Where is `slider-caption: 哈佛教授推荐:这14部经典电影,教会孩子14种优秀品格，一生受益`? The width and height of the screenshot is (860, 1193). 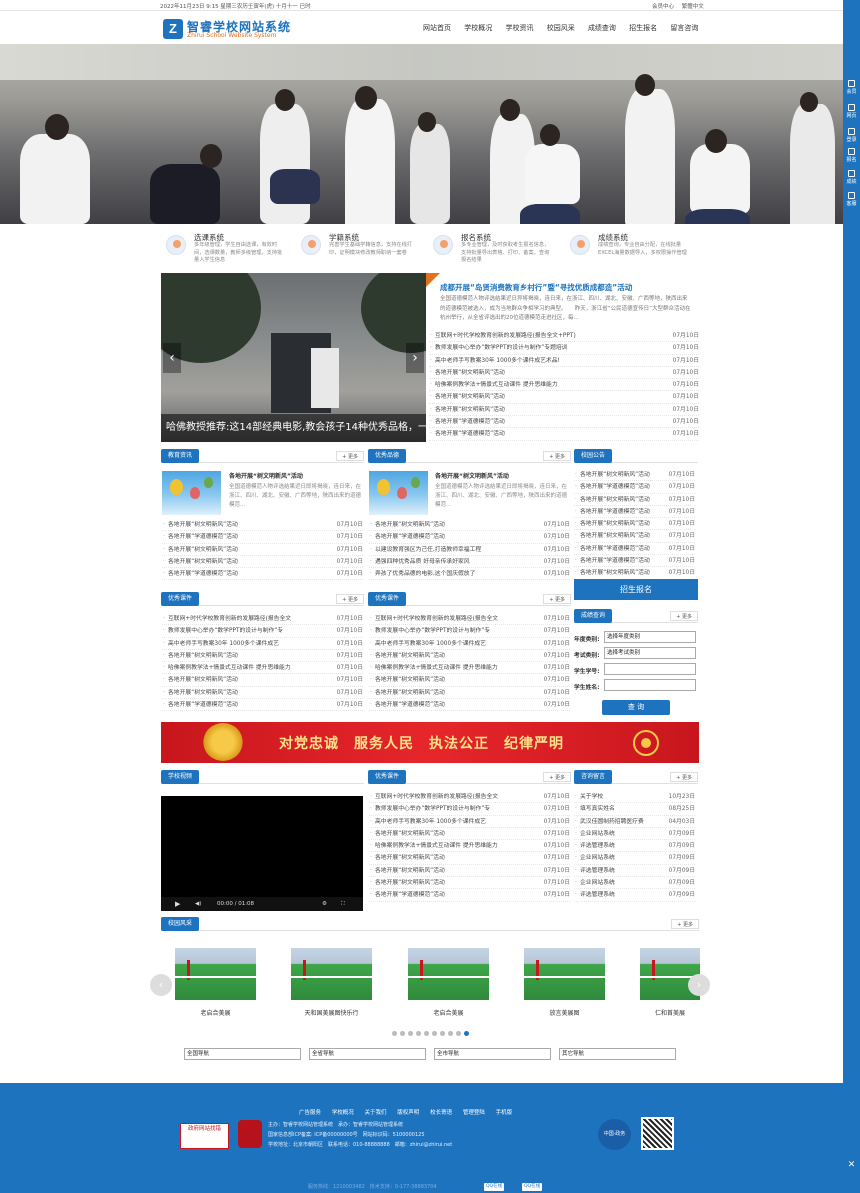 slider-caption: 哈佛教授推荐:这14部经典电影,教会孩子14种优秀品格，一生受益 is located at coordinates (293, 428).